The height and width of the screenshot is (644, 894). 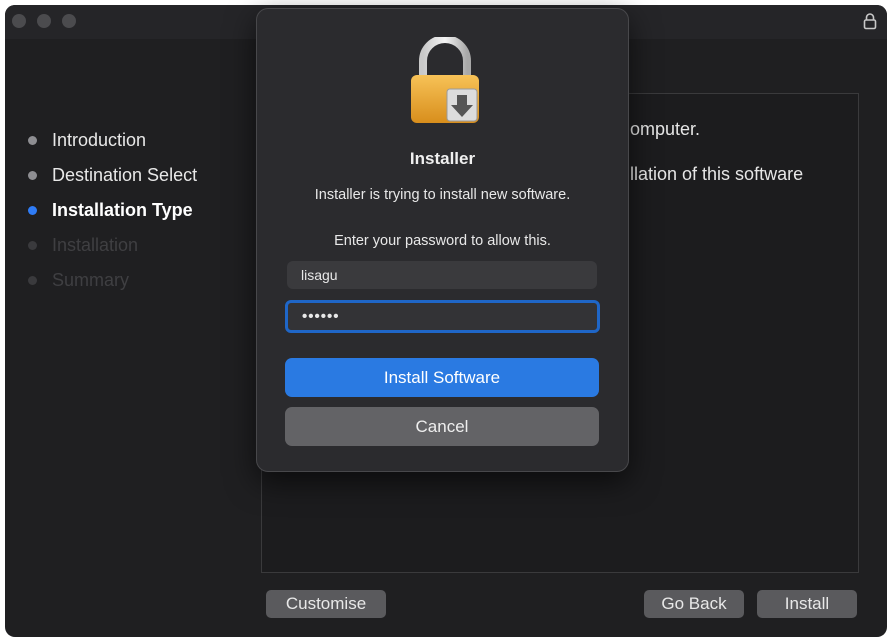 I want to click on close-window-button, so click(x=19, y=21).